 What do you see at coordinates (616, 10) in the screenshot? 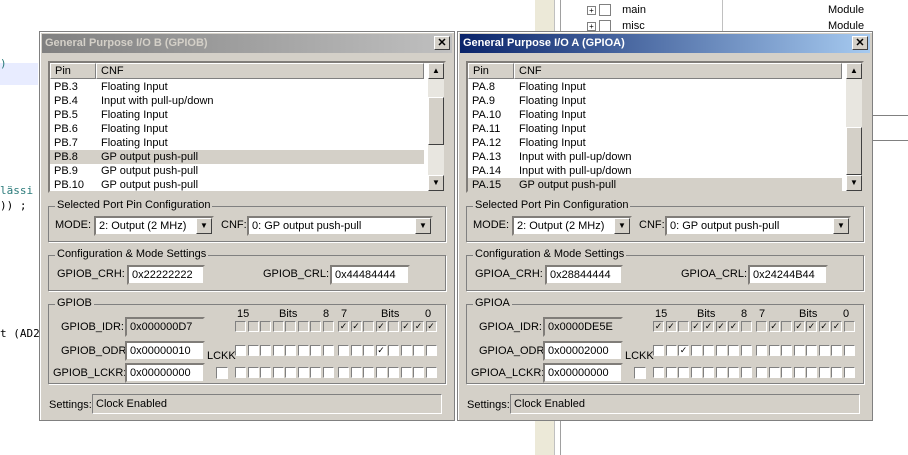
I see `tree-item-main: + main` at bounding box center [616, 10].